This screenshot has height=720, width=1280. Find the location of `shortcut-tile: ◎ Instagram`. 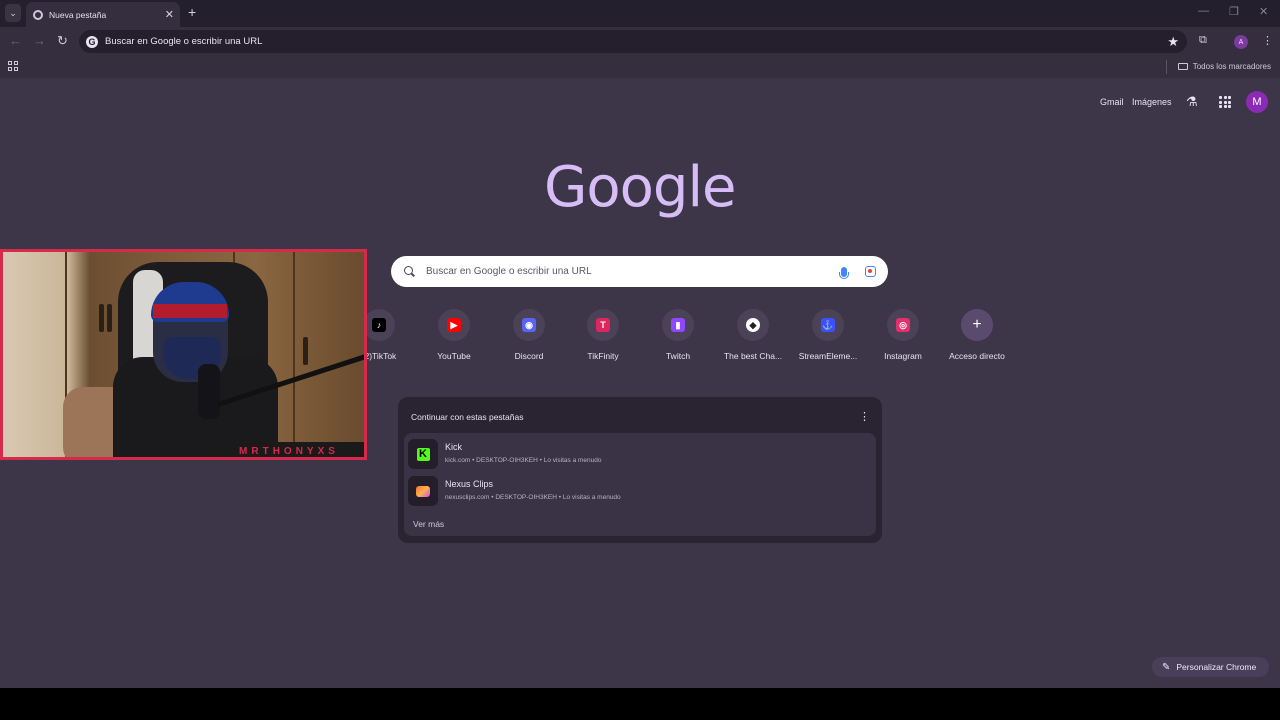

shortcut-tile: ◎ Instagram is located at coordinates (903, 335).